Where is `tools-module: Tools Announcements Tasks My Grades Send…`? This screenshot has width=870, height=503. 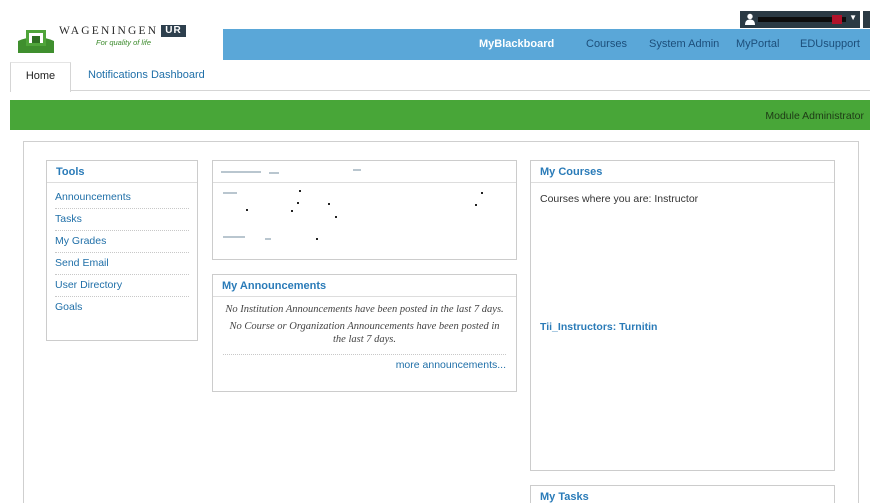 tools-module: Tools Announcements Tasks My Grades Send… is located at coordinates (122, 250).